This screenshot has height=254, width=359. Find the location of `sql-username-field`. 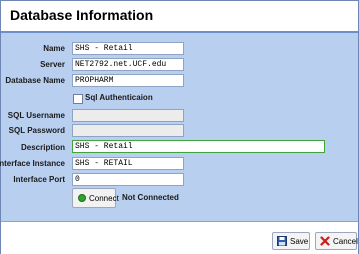

sql-username-field is located at coordinates (128, 115).